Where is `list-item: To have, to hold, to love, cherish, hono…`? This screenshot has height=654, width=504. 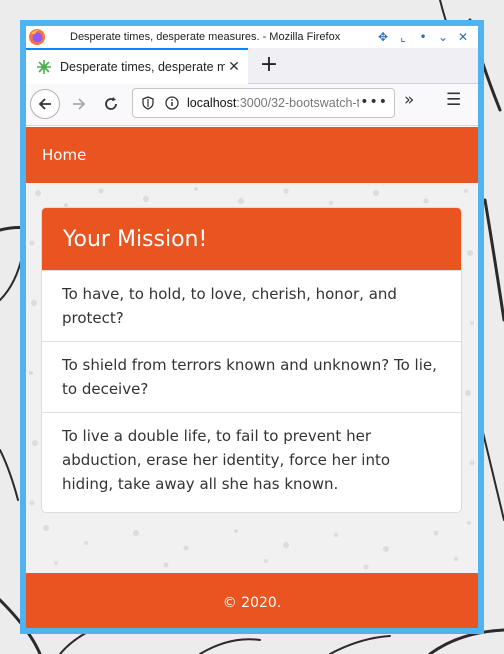 list-item: To have, to hold, to love, cherish, hono… is located at coordinates (251, 305).